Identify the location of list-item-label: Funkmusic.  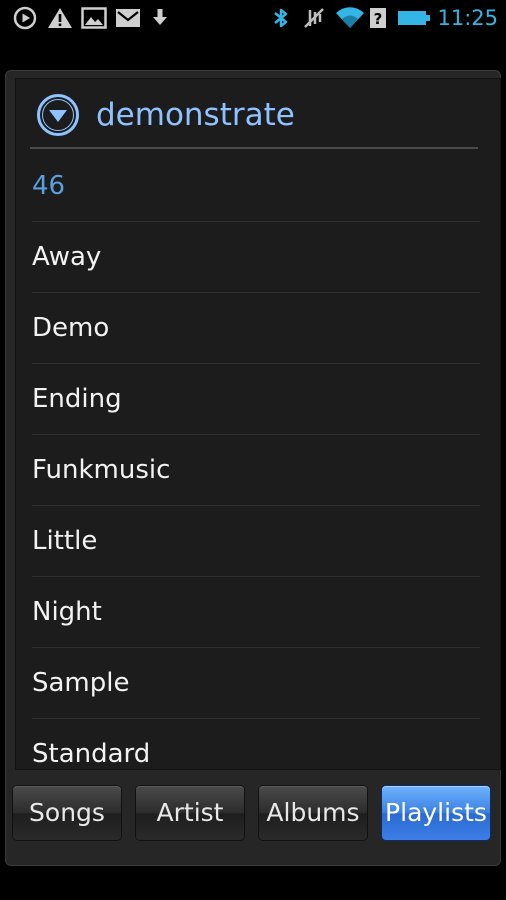
(101, 470).